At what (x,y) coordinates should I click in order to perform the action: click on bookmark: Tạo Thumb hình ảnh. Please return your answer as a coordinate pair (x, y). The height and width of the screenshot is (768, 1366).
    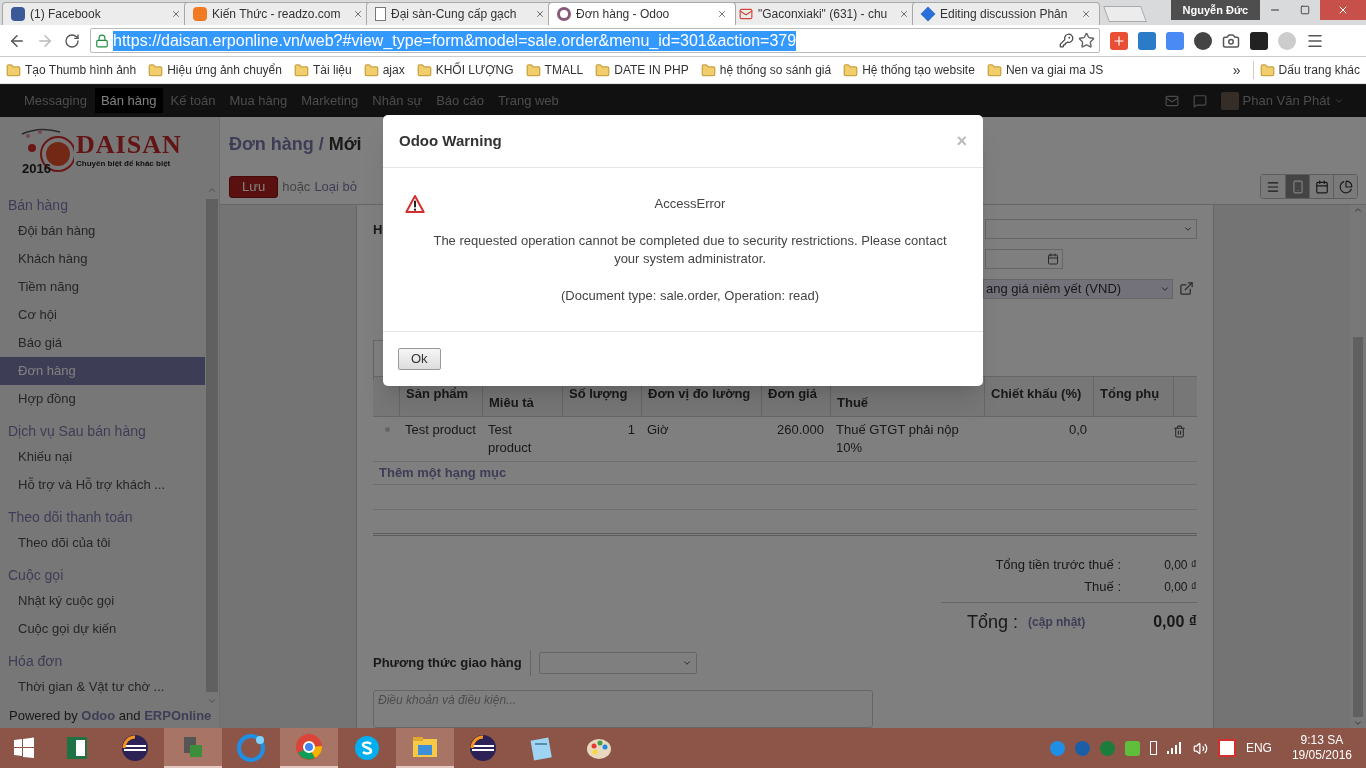
    Looking at the image, I should click on (81, 70).